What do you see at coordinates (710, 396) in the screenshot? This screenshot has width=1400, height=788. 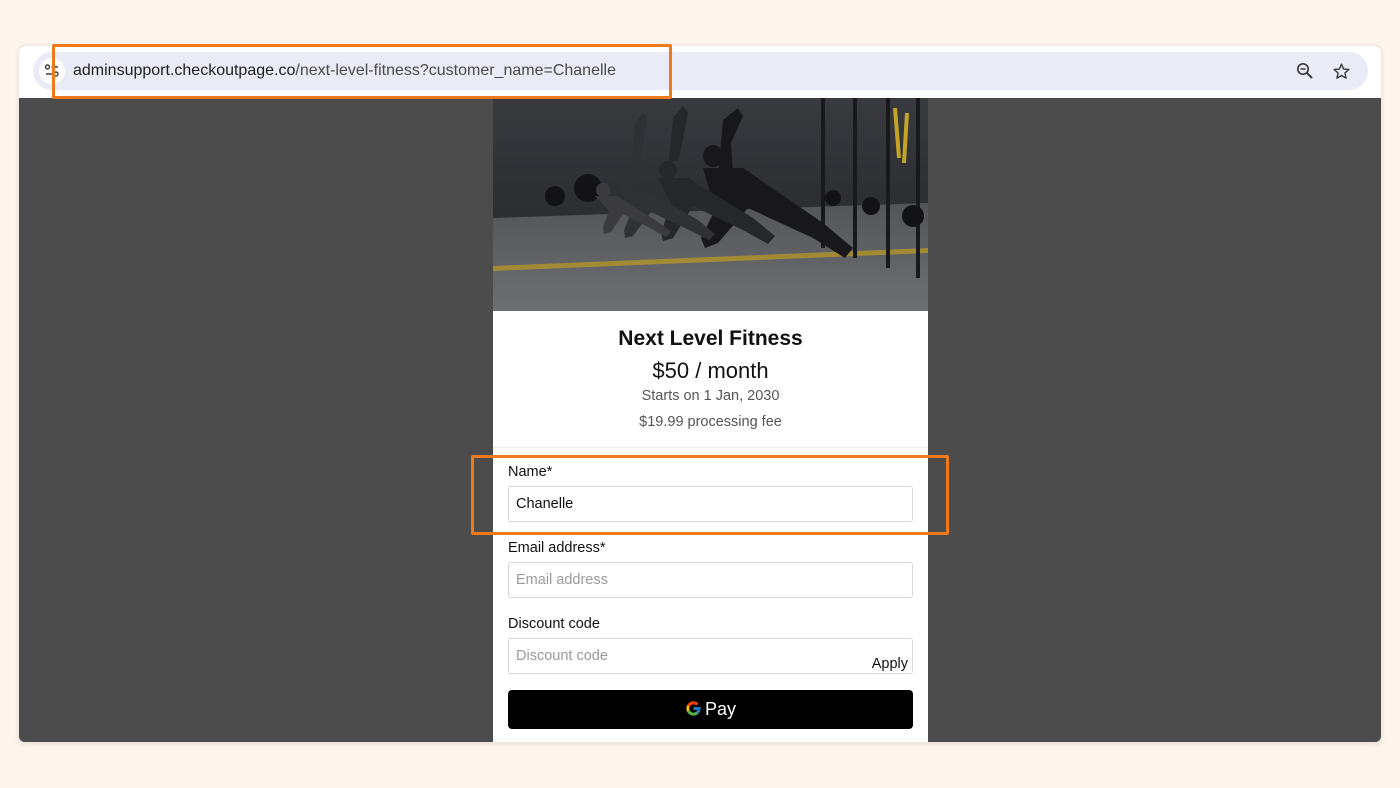 I see `start-date: Starts on 1 Jan, 2030` at bounding box center [710, 396].